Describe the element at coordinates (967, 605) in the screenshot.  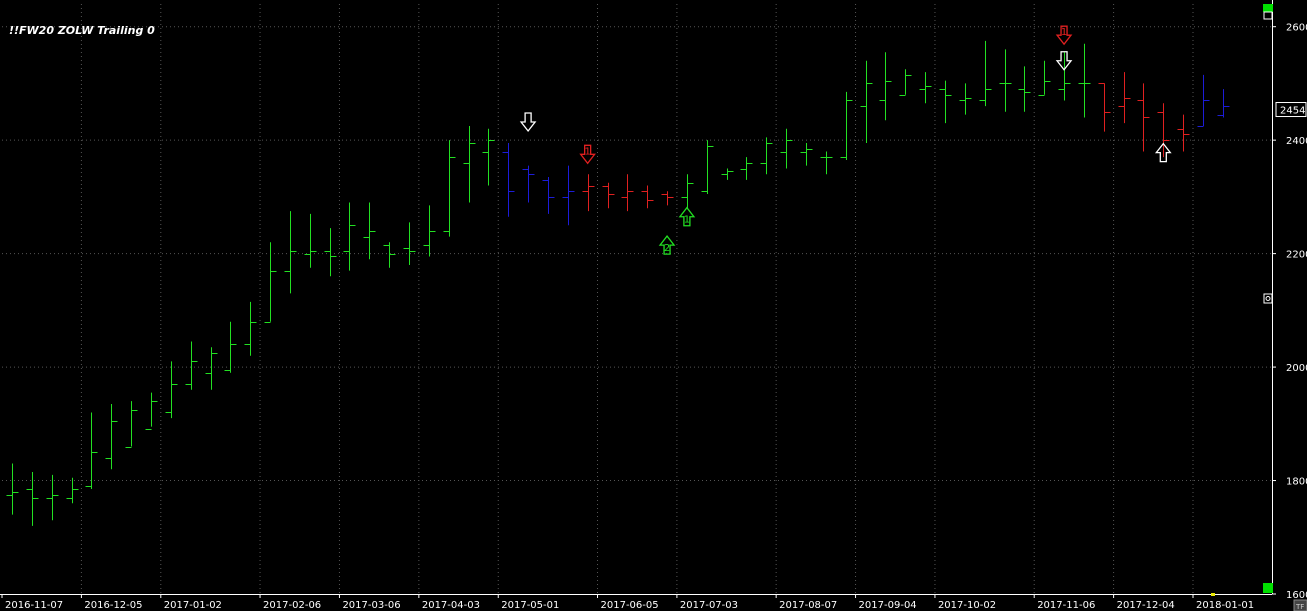
I see `x-tick-label: 2017-10-02` at that location.